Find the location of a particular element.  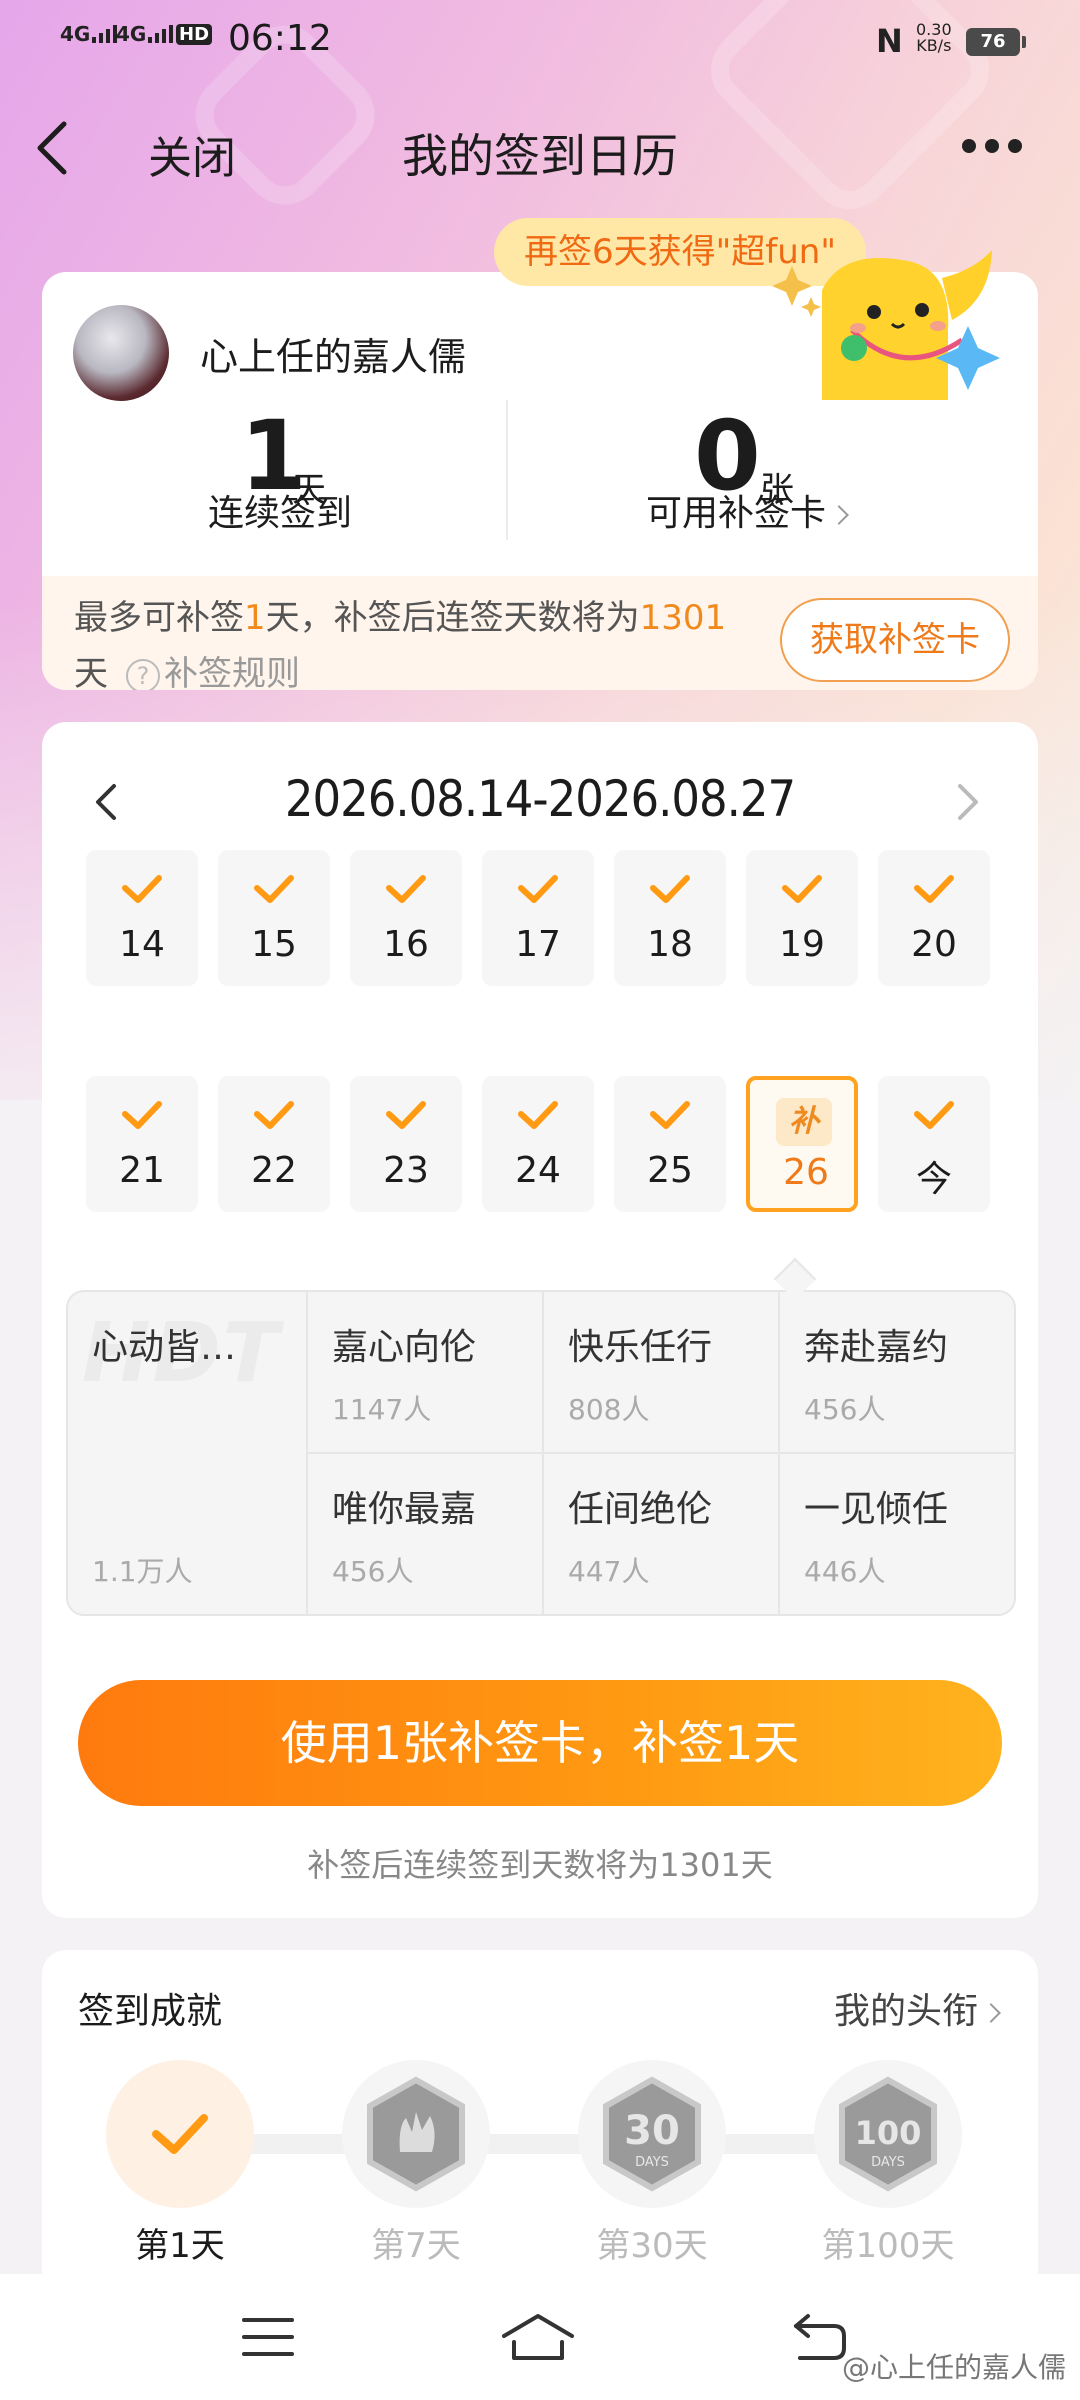

makeup-info-text: 最多可补签1天，补签后连签天数将为1301 天? 补签规则 is located at coordinates (424, 640).